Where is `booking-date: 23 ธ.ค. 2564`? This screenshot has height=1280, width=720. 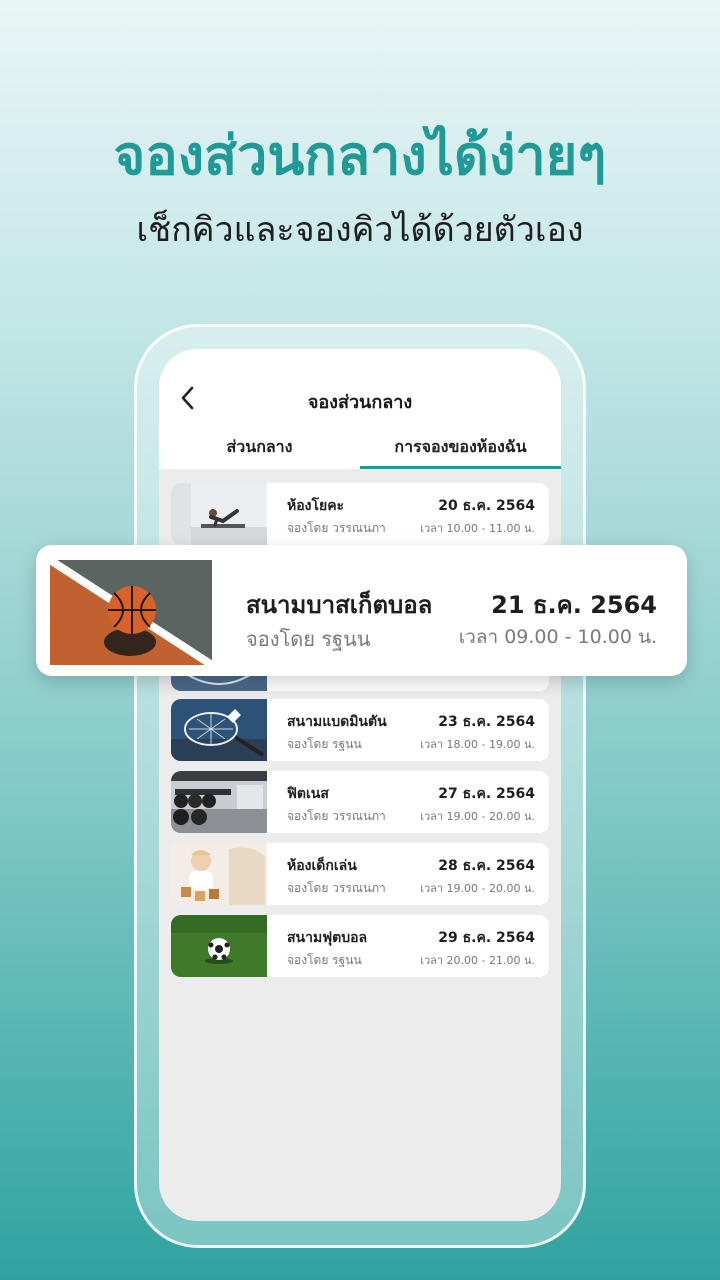 booking-date: 23 ธ.ค. 2564 is located at coordinates (486, 722).